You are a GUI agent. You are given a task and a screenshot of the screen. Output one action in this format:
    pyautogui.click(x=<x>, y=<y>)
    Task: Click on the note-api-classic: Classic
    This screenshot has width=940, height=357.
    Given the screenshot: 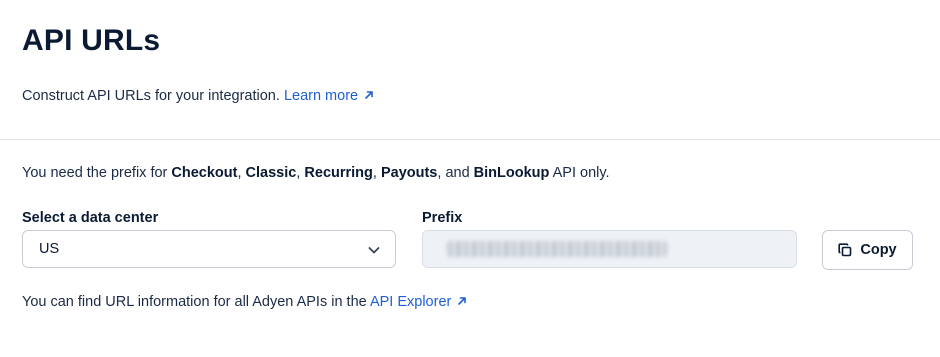 What is the action you would take?
    pyautogui.click(x=271, y=173)
    